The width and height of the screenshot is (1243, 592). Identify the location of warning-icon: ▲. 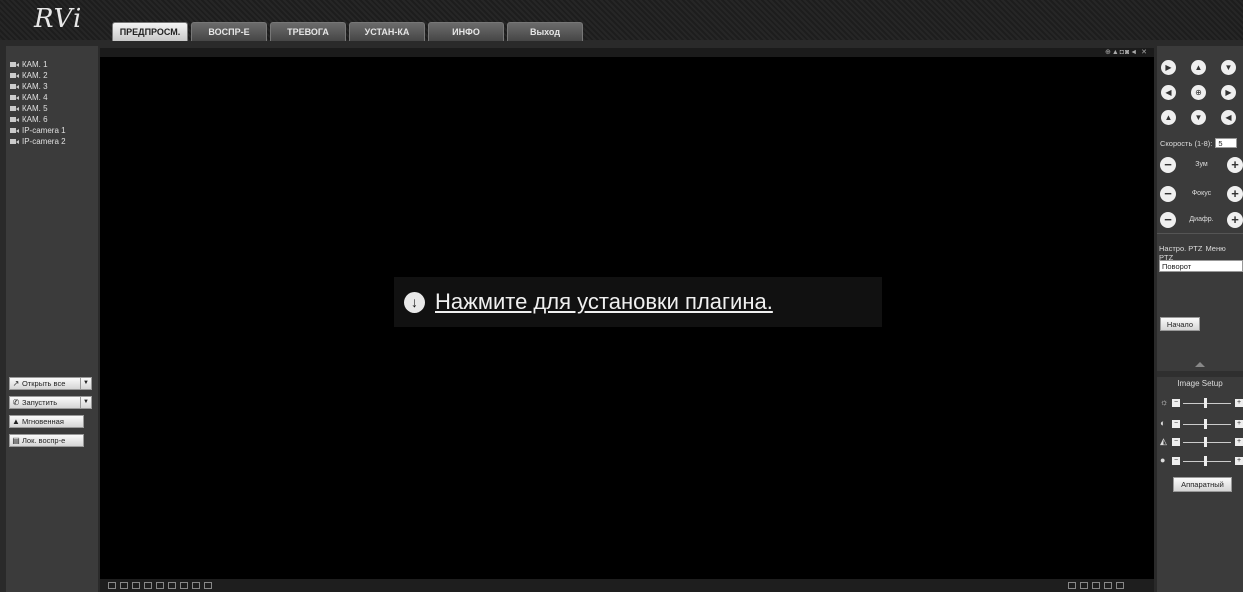
(16, 421).